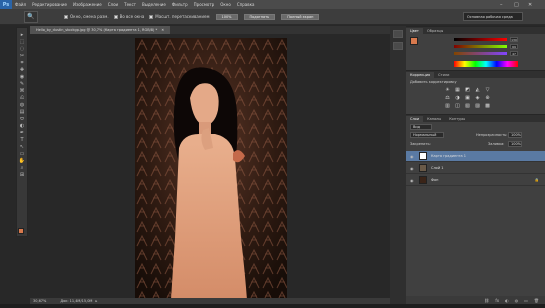  Describe the element at coordinates (22, 69) in the screenshot. I see `tool-icon: ✚` at that location.